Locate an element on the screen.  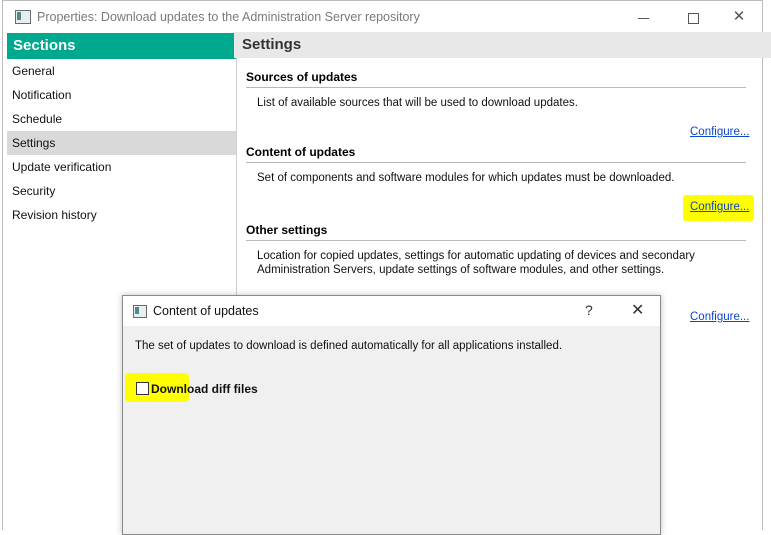
minimize-button is located at coordinates (643, 17).